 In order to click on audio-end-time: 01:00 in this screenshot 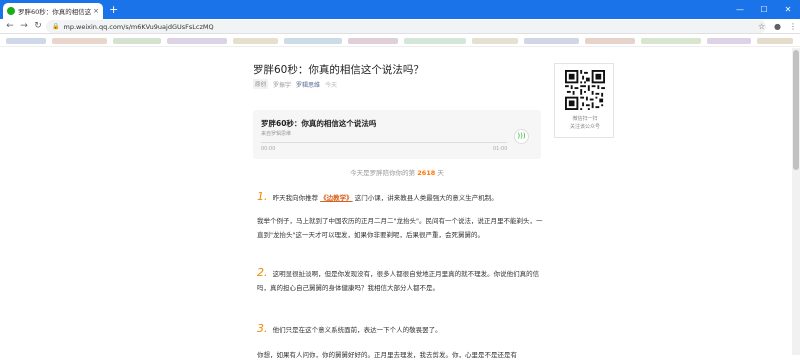, I will do `click(500, 149)`.